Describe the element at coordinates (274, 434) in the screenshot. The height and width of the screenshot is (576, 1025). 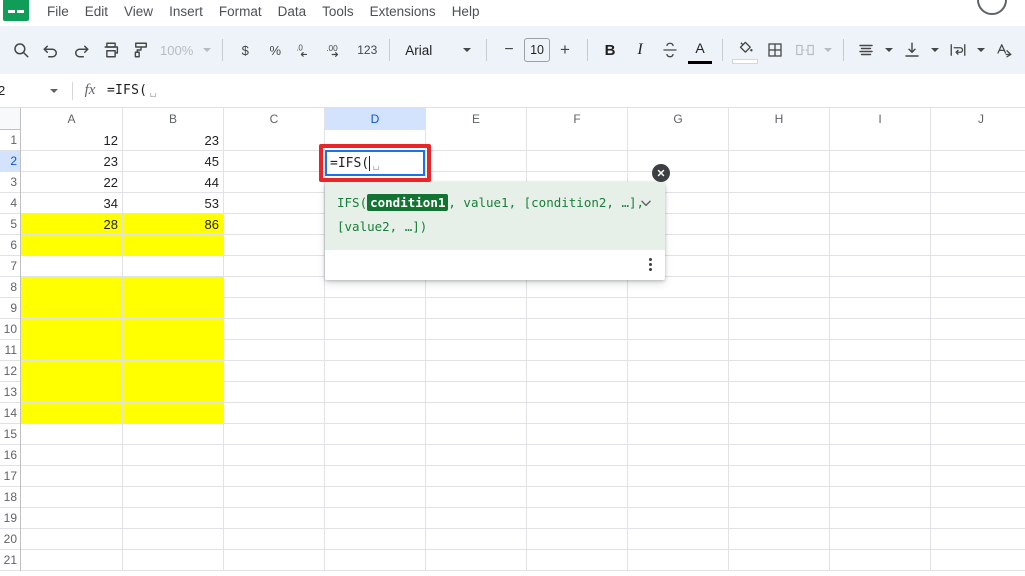
I see `cell-C15` at that location.